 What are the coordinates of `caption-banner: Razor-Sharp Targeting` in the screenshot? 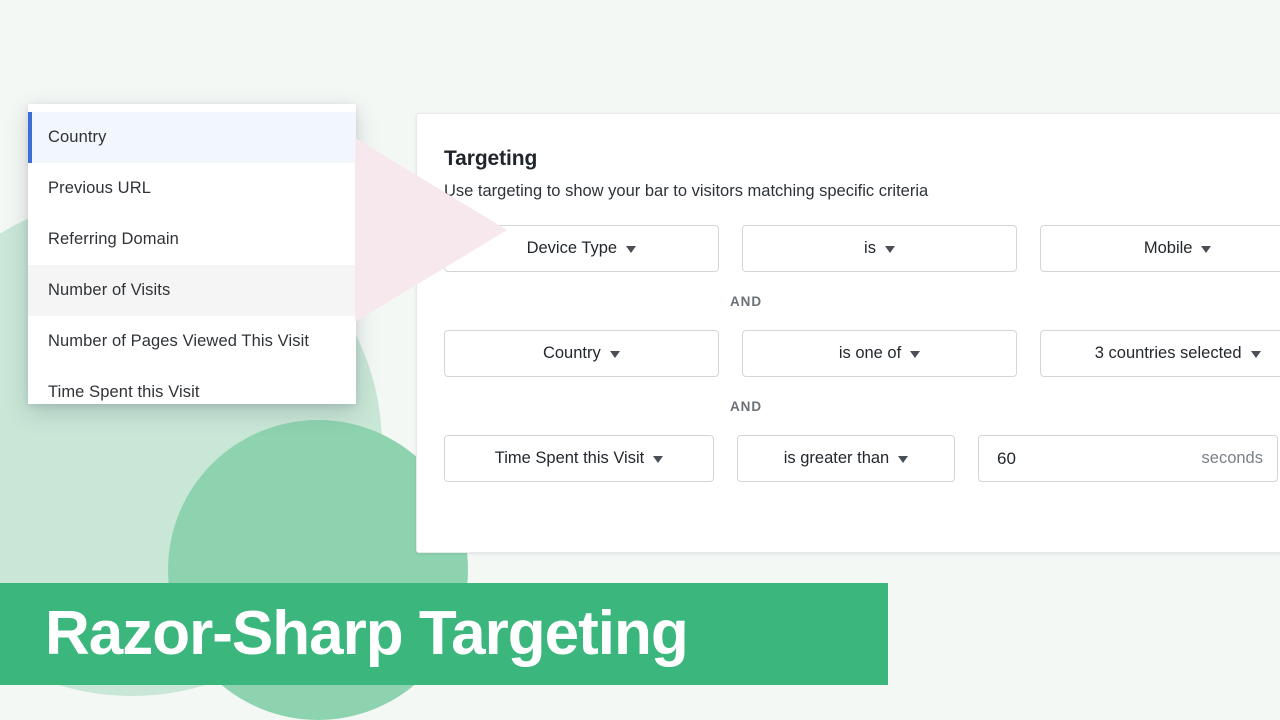 It's located at (444, 634).